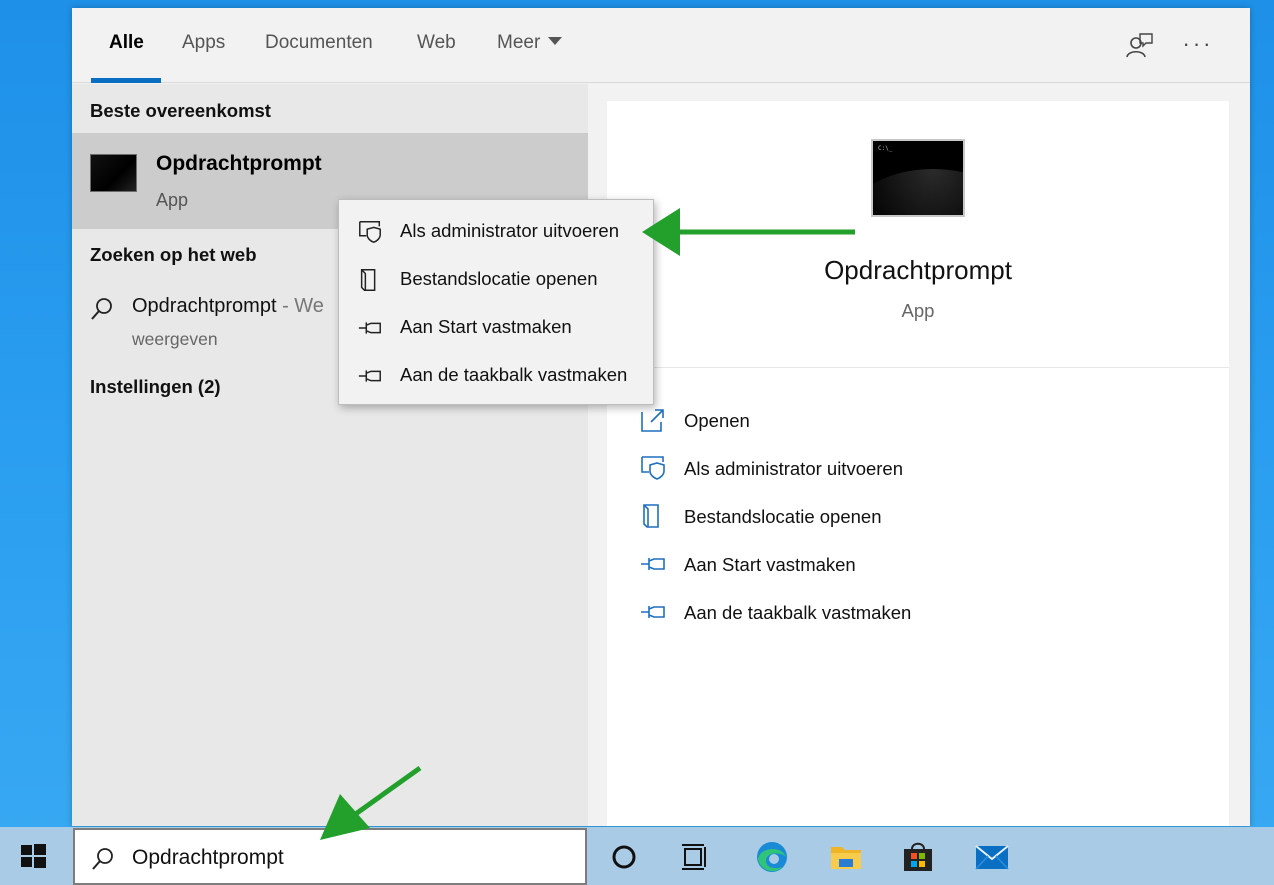  Describe the element at coordinates (794, 468) in the screenshot. I see `action-run-as-admin-label: Als administrator uitvoeren` at that location.